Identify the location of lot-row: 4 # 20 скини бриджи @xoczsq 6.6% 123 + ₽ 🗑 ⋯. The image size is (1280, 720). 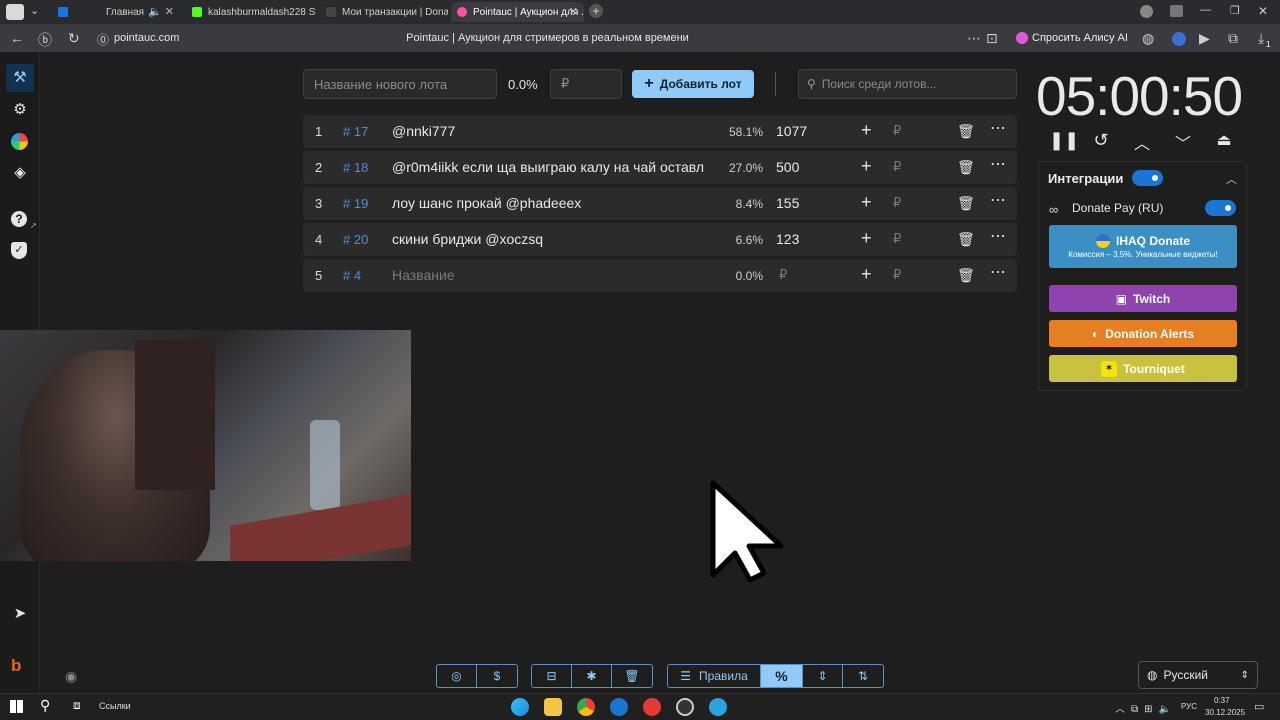
(660, 239).